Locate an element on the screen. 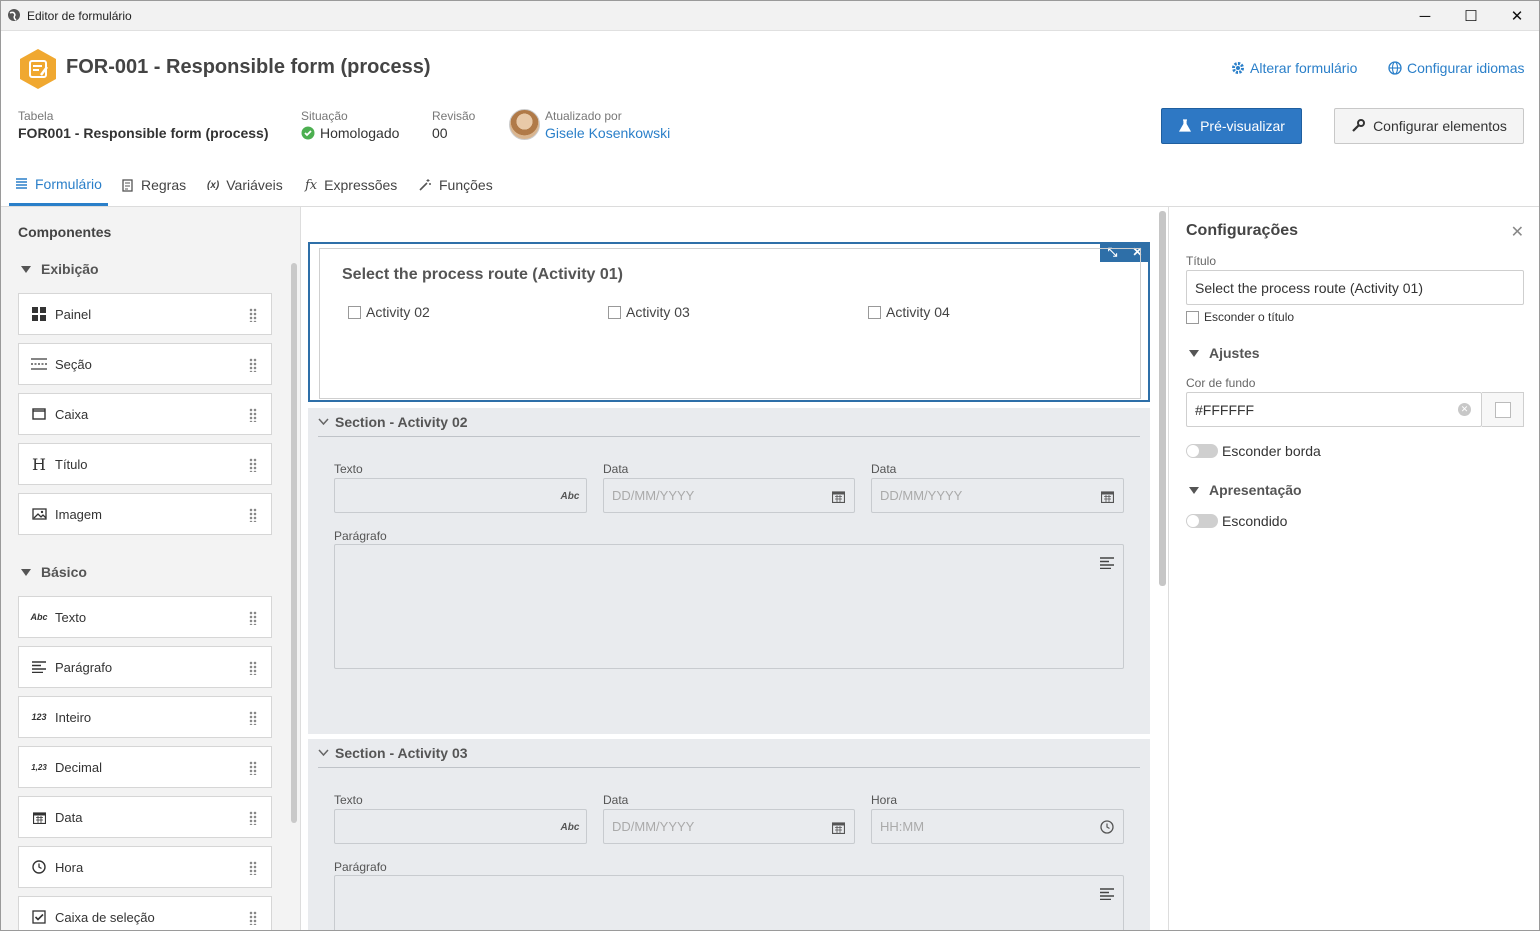  close-settings-icon: ✕ is located at coordinates (1517, 232).